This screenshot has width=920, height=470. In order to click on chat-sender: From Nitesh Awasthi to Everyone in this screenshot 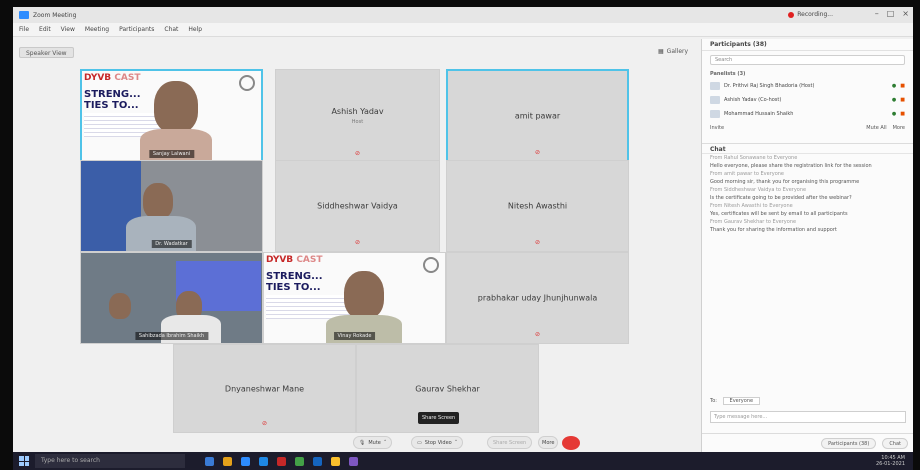, I will do `click(751, 206)`.